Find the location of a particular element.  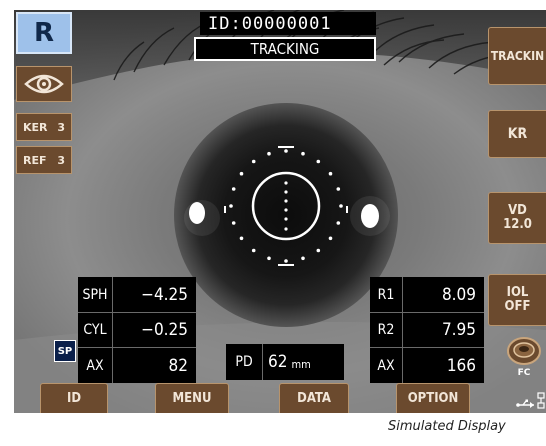

menu-button: MENU is located at coordinates (192, 398).